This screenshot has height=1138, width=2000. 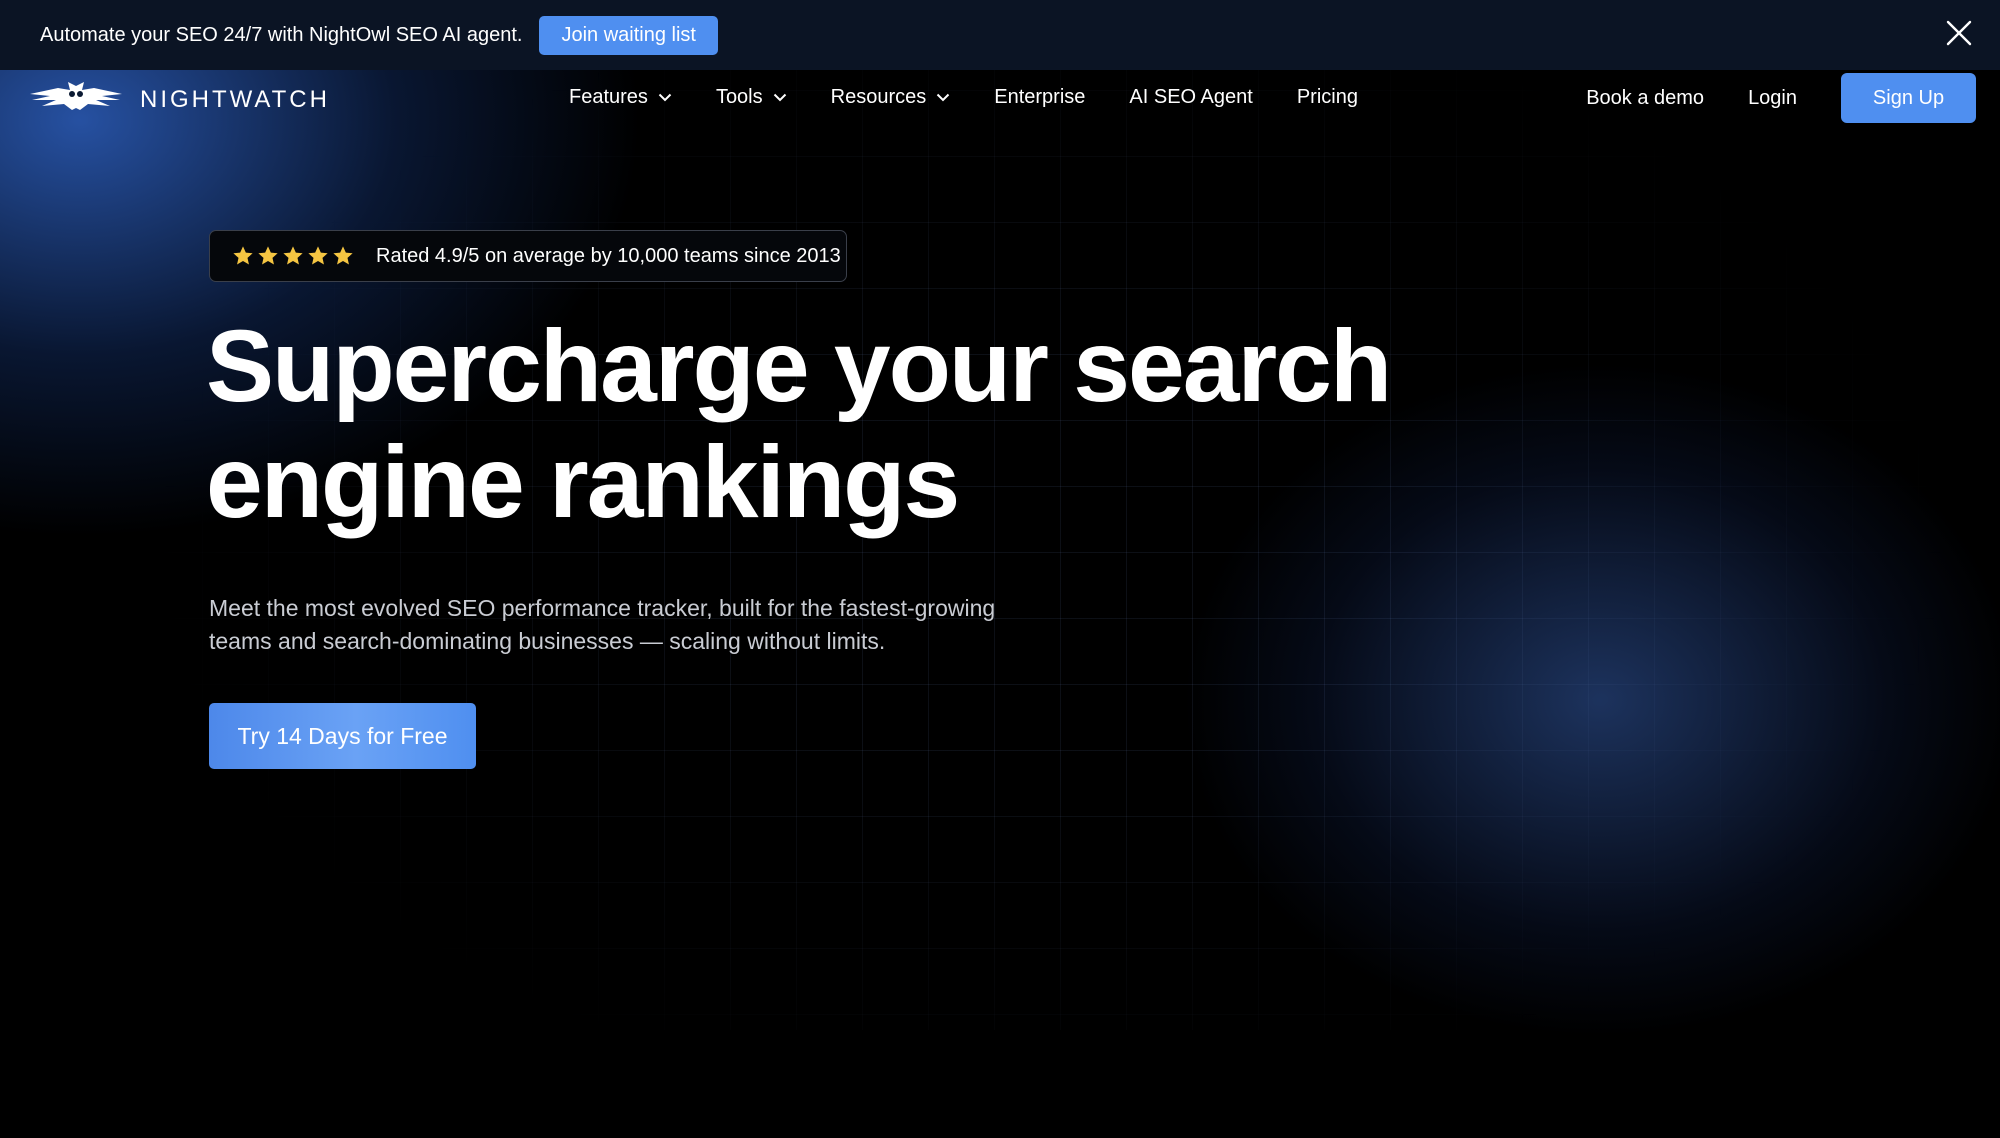 I want to click on nav-item-label: Enterprise, so click(x=1040, y=97).